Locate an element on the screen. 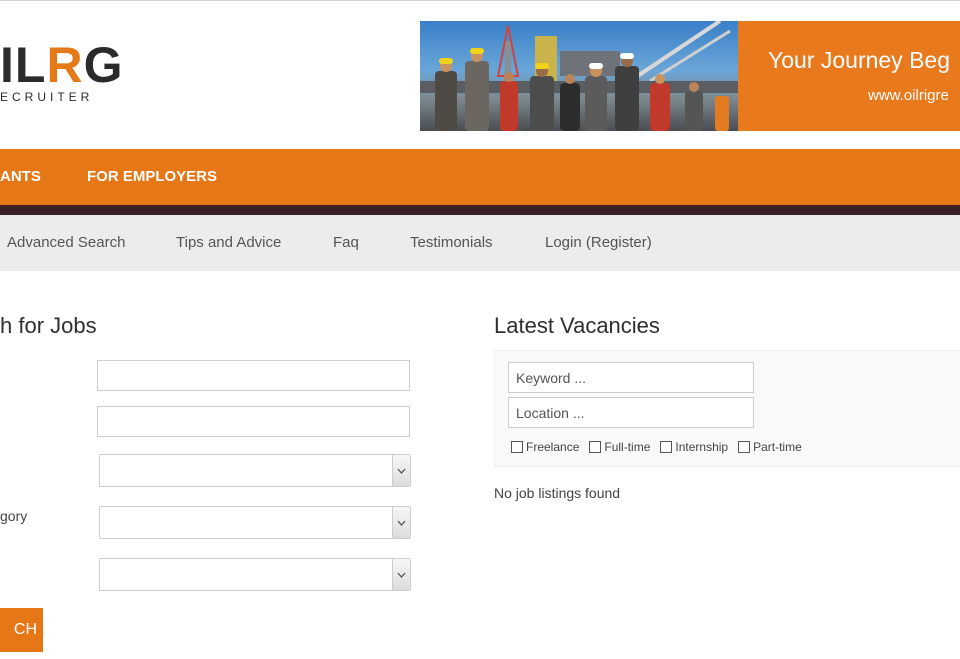 The image size is (960, 659). no-listings-message: No job listings found is located at coordinates (557, 493).